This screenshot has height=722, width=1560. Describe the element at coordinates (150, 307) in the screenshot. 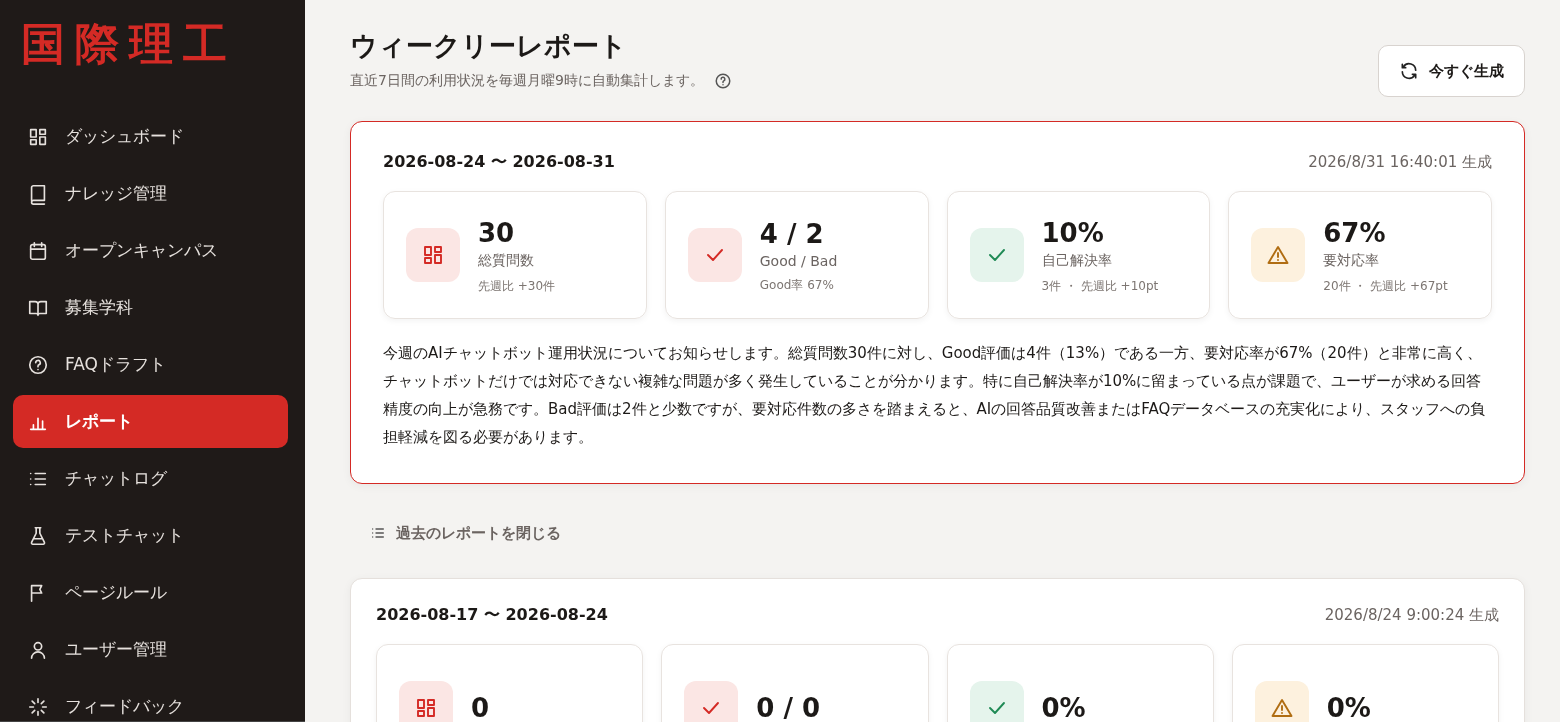

I see `nav-item: 募集学科` at that location.